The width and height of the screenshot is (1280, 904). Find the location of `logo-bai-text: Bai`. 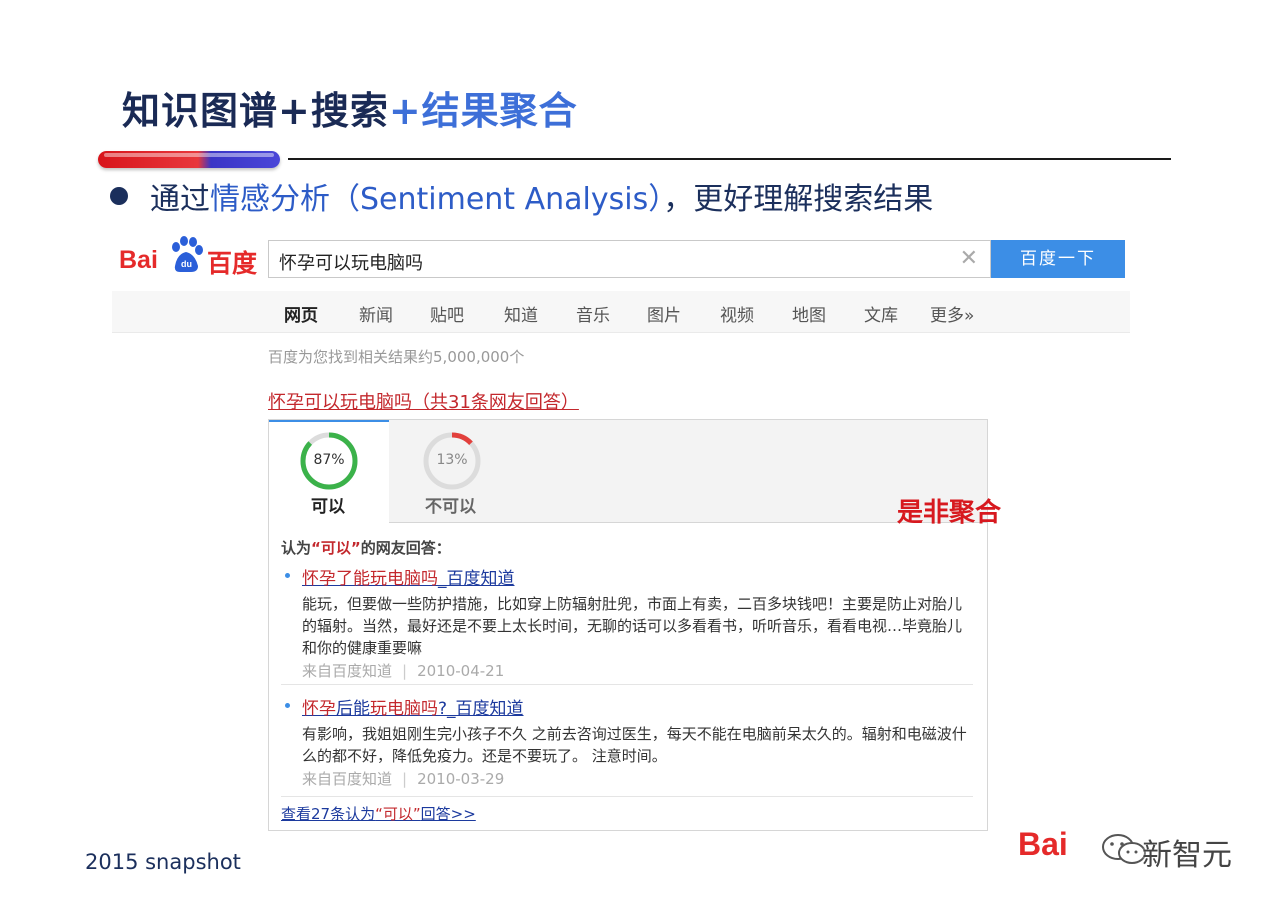

logo-bai-text: Bai is located at coordinates (138, 260).